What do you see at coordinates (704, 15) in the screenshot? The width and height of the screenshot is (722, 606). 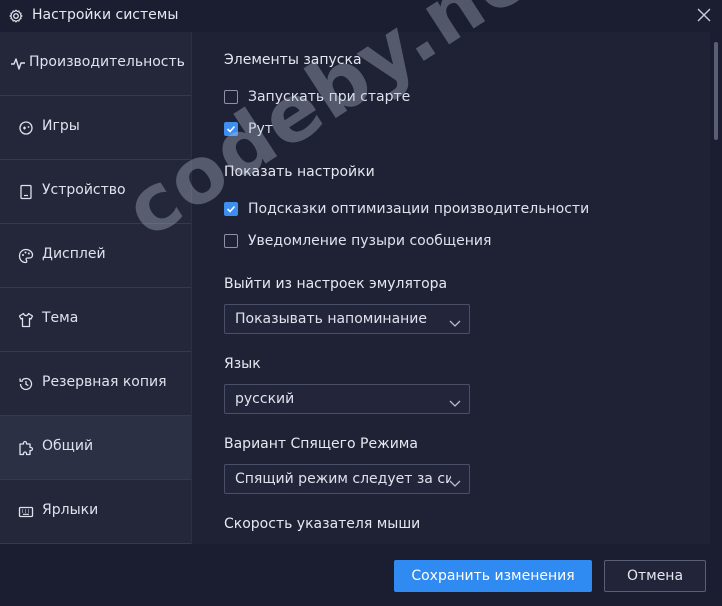 I see `close-icon` at bounding box center [704, 15].